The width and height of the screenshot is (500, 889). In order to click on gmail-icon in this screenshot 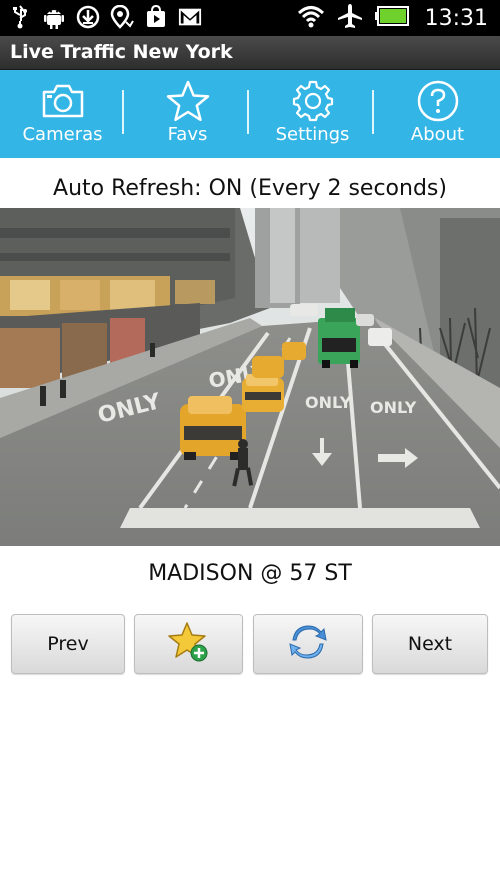, I will do `click(190, 17)`.